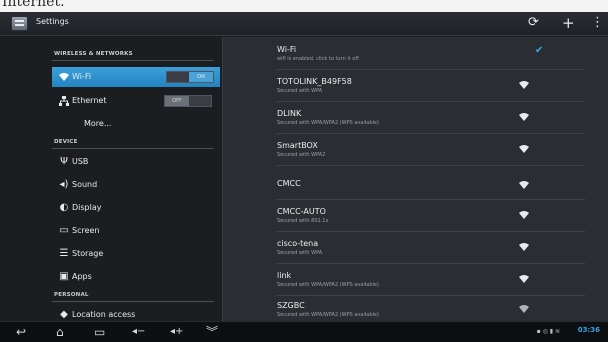 Image resolution: width=608 pixels, height=342 pixels. Describe the element at coordinates (298, 243) in the screenshot. I see `network-name: cisco-tena` at that location.